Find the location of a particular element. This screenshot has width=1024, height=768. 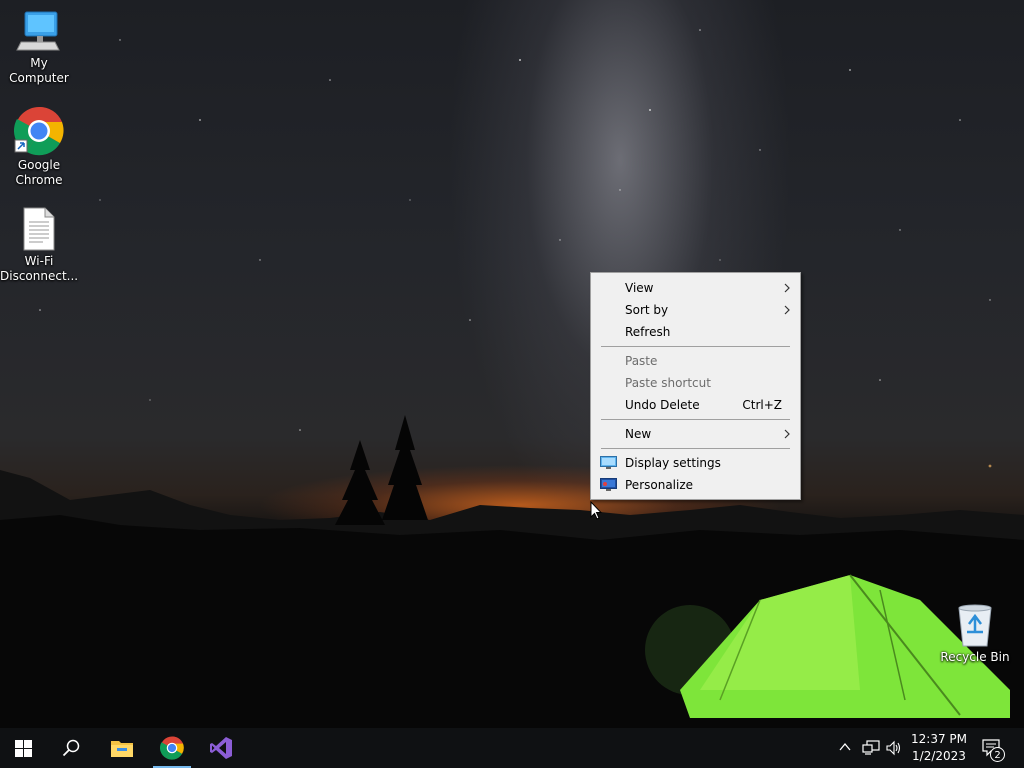

menu-item-paste-shortcut: Paste shortcut is located at coordinates (695, 383).